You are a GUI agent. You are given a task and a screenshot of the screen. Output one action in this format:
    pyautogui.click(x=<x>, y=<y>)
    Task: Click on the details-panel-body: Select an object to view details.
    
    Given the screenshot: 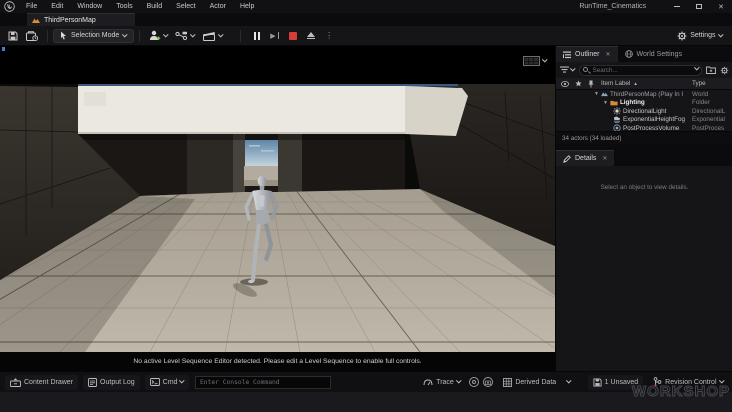 What is the action you would take?
    pyautogui.click(x=644, y=268)
    